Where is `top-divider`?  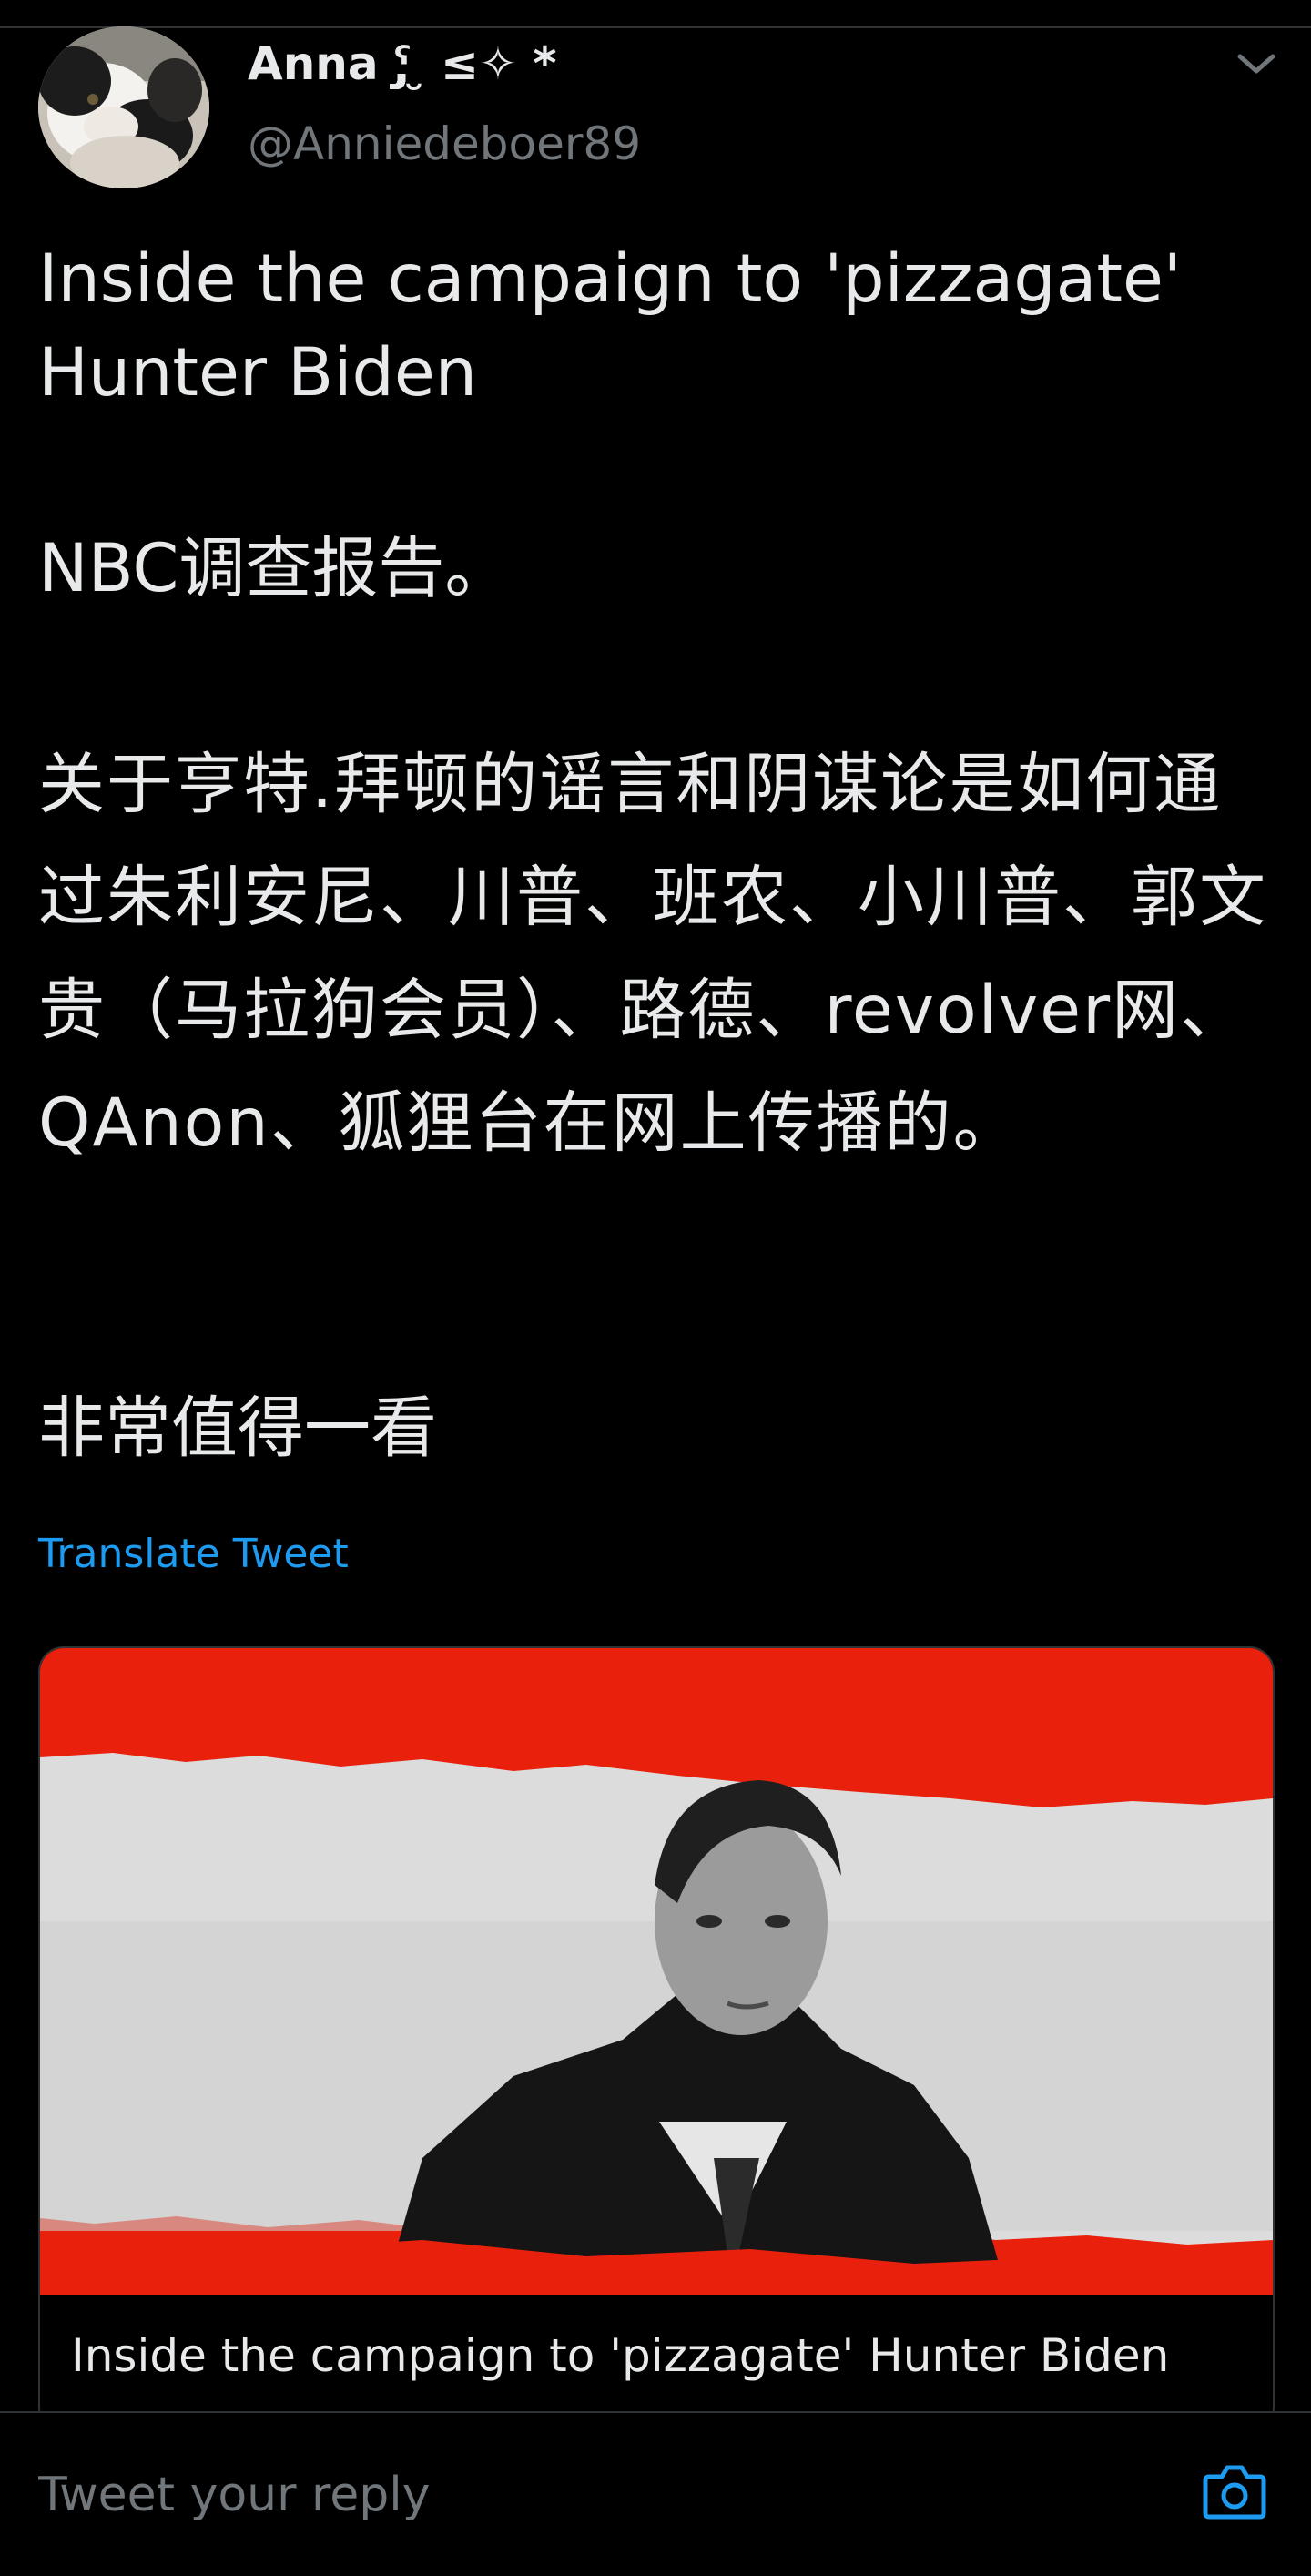
top-divider is located at coordinates (655, 27).